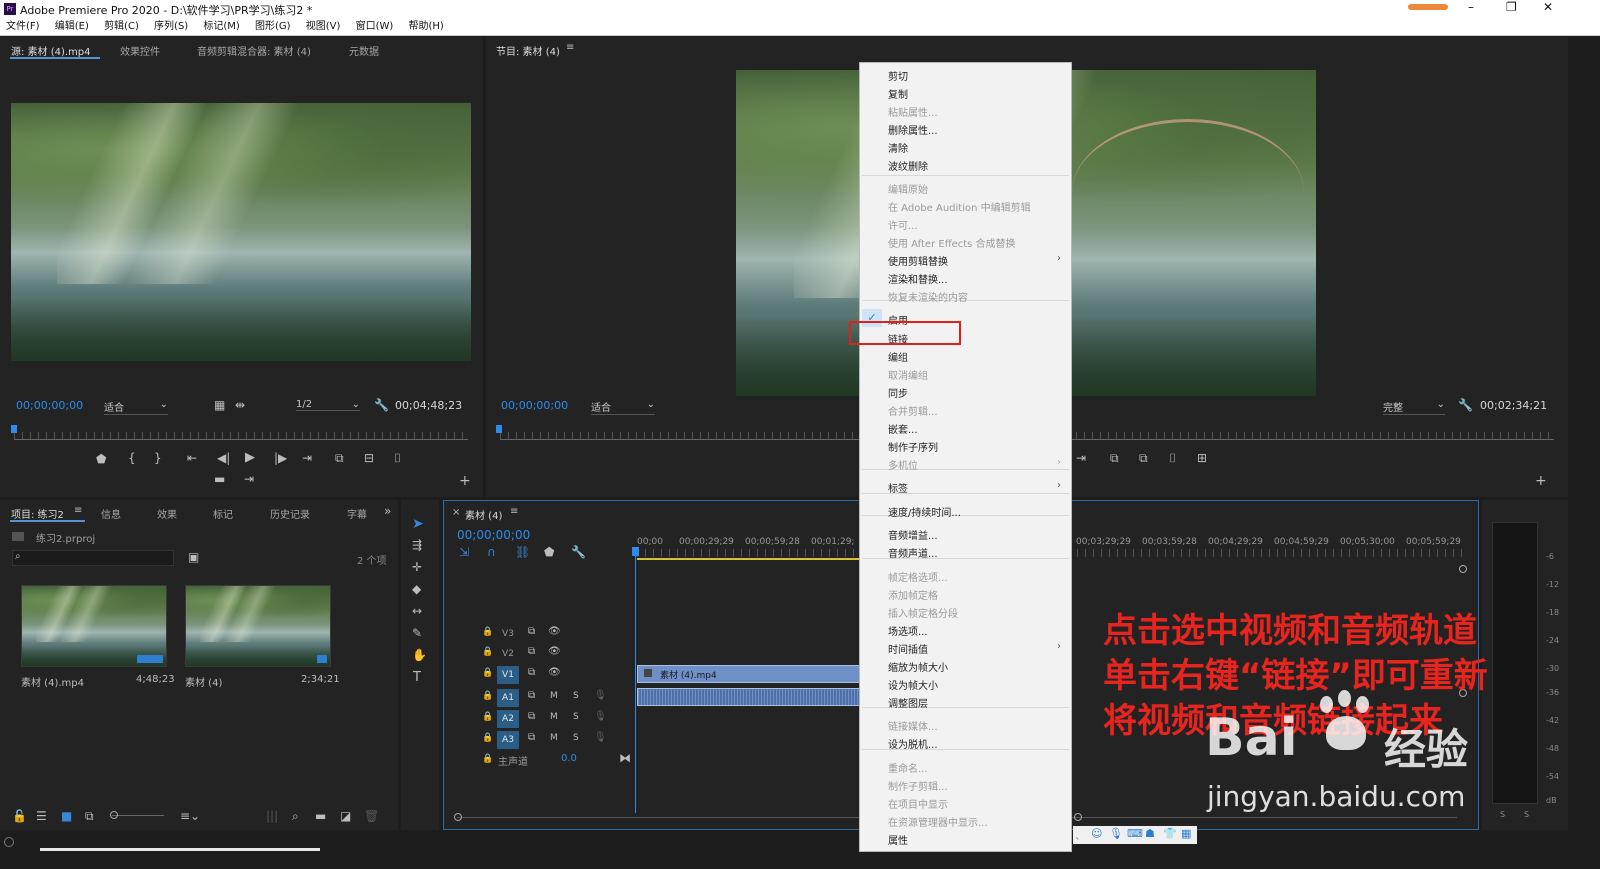 The height and width of the screenshot is (869, 1600). What do you see at coordinates (23, 27) in the screenshot?
I see `menu-file: 文件(F)` at bounding box center [23, 27].